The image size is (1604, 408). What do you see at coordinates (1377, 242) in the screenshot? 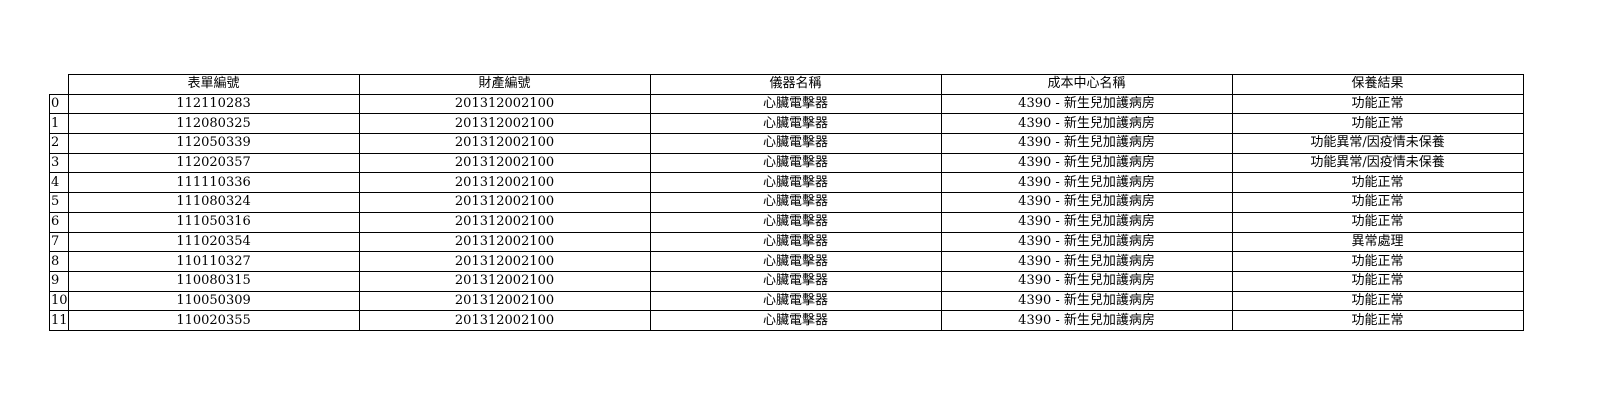
I see `cell-maintenance-result: 異常處理` at bounding box center [1377, 242].